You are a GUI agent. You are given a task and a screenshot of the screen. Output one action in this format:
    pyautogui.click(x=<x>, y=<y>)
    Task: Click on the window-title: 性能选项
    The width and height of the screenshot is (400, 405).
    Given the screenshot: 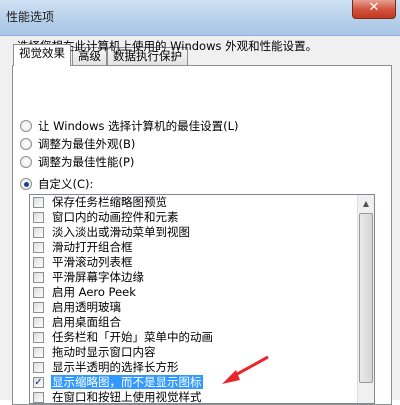 What is the action you would take?
    pyautogui.click(x=30, y=17)
    